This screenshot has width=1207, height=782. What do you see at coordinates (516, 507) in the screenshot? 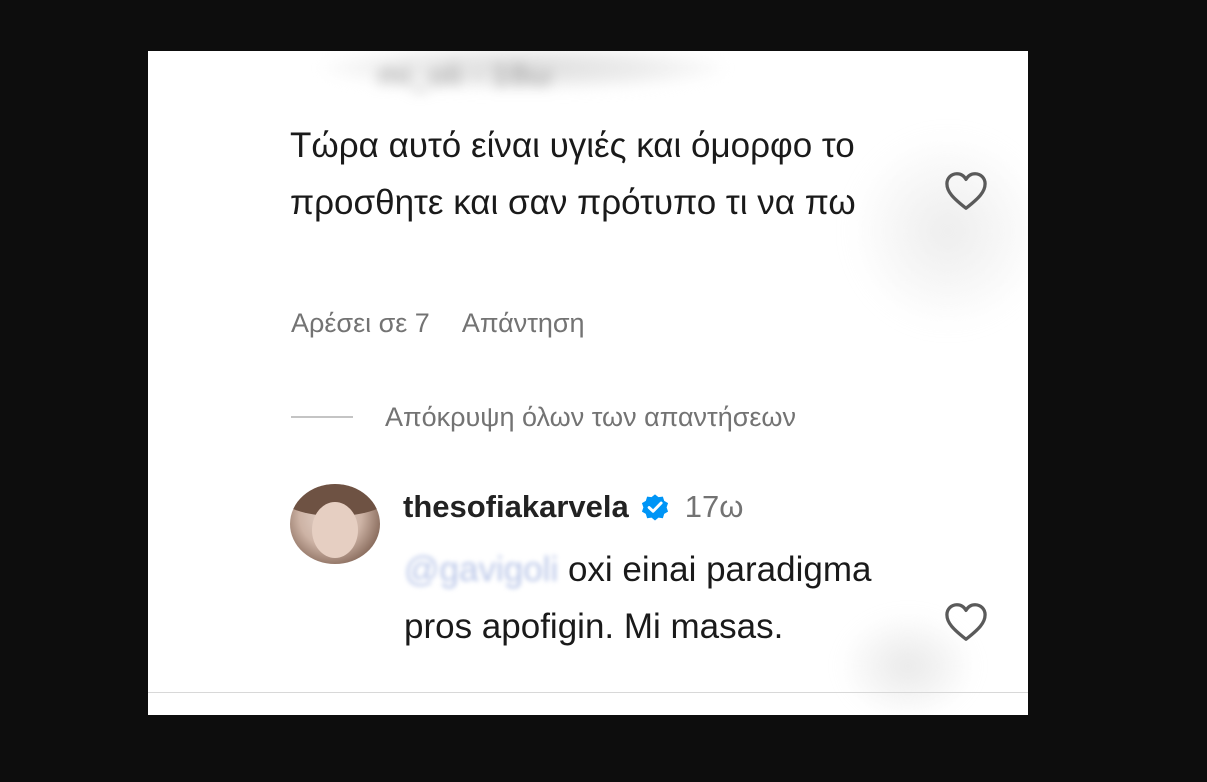
I see `reply-username: thesofiakarvela` at bounding box center [516, 507].